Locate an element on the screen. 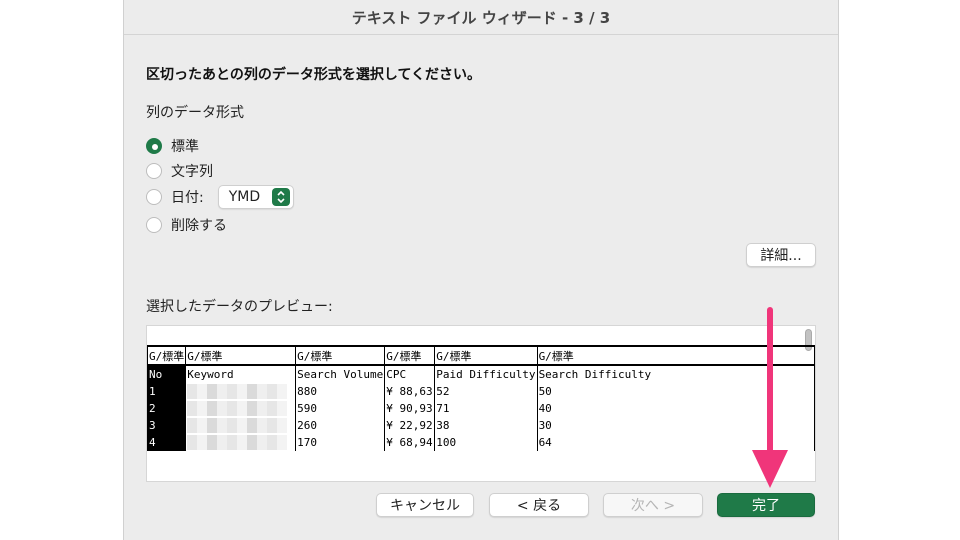 The width and height of the screenshot is (960, 540). table-cell: ¥ 68,94 is located at coordinates (410, 442).